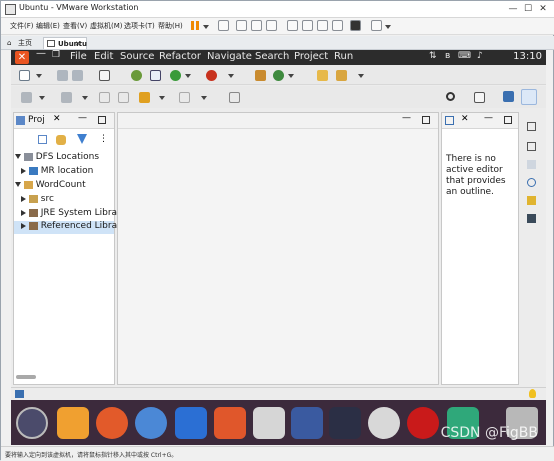  I want to click on snapshot-icon, so click(241, 25).